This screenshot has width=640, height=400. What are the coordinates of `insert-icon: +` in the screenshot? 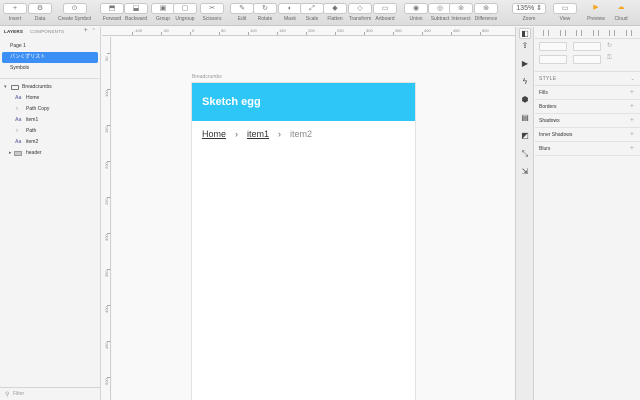 It's located at (15, 8).